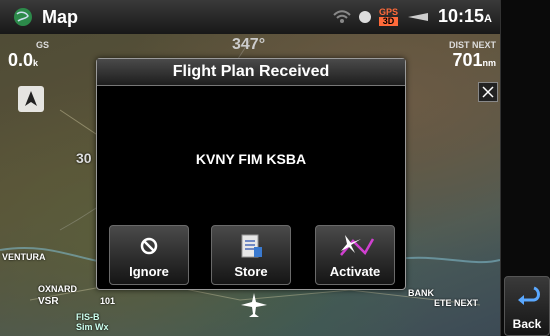 This screenshot has width=550, height=336. Describe the element at coordinates (342, 16) in the screenshot. I see `wifi-icon` at that location.